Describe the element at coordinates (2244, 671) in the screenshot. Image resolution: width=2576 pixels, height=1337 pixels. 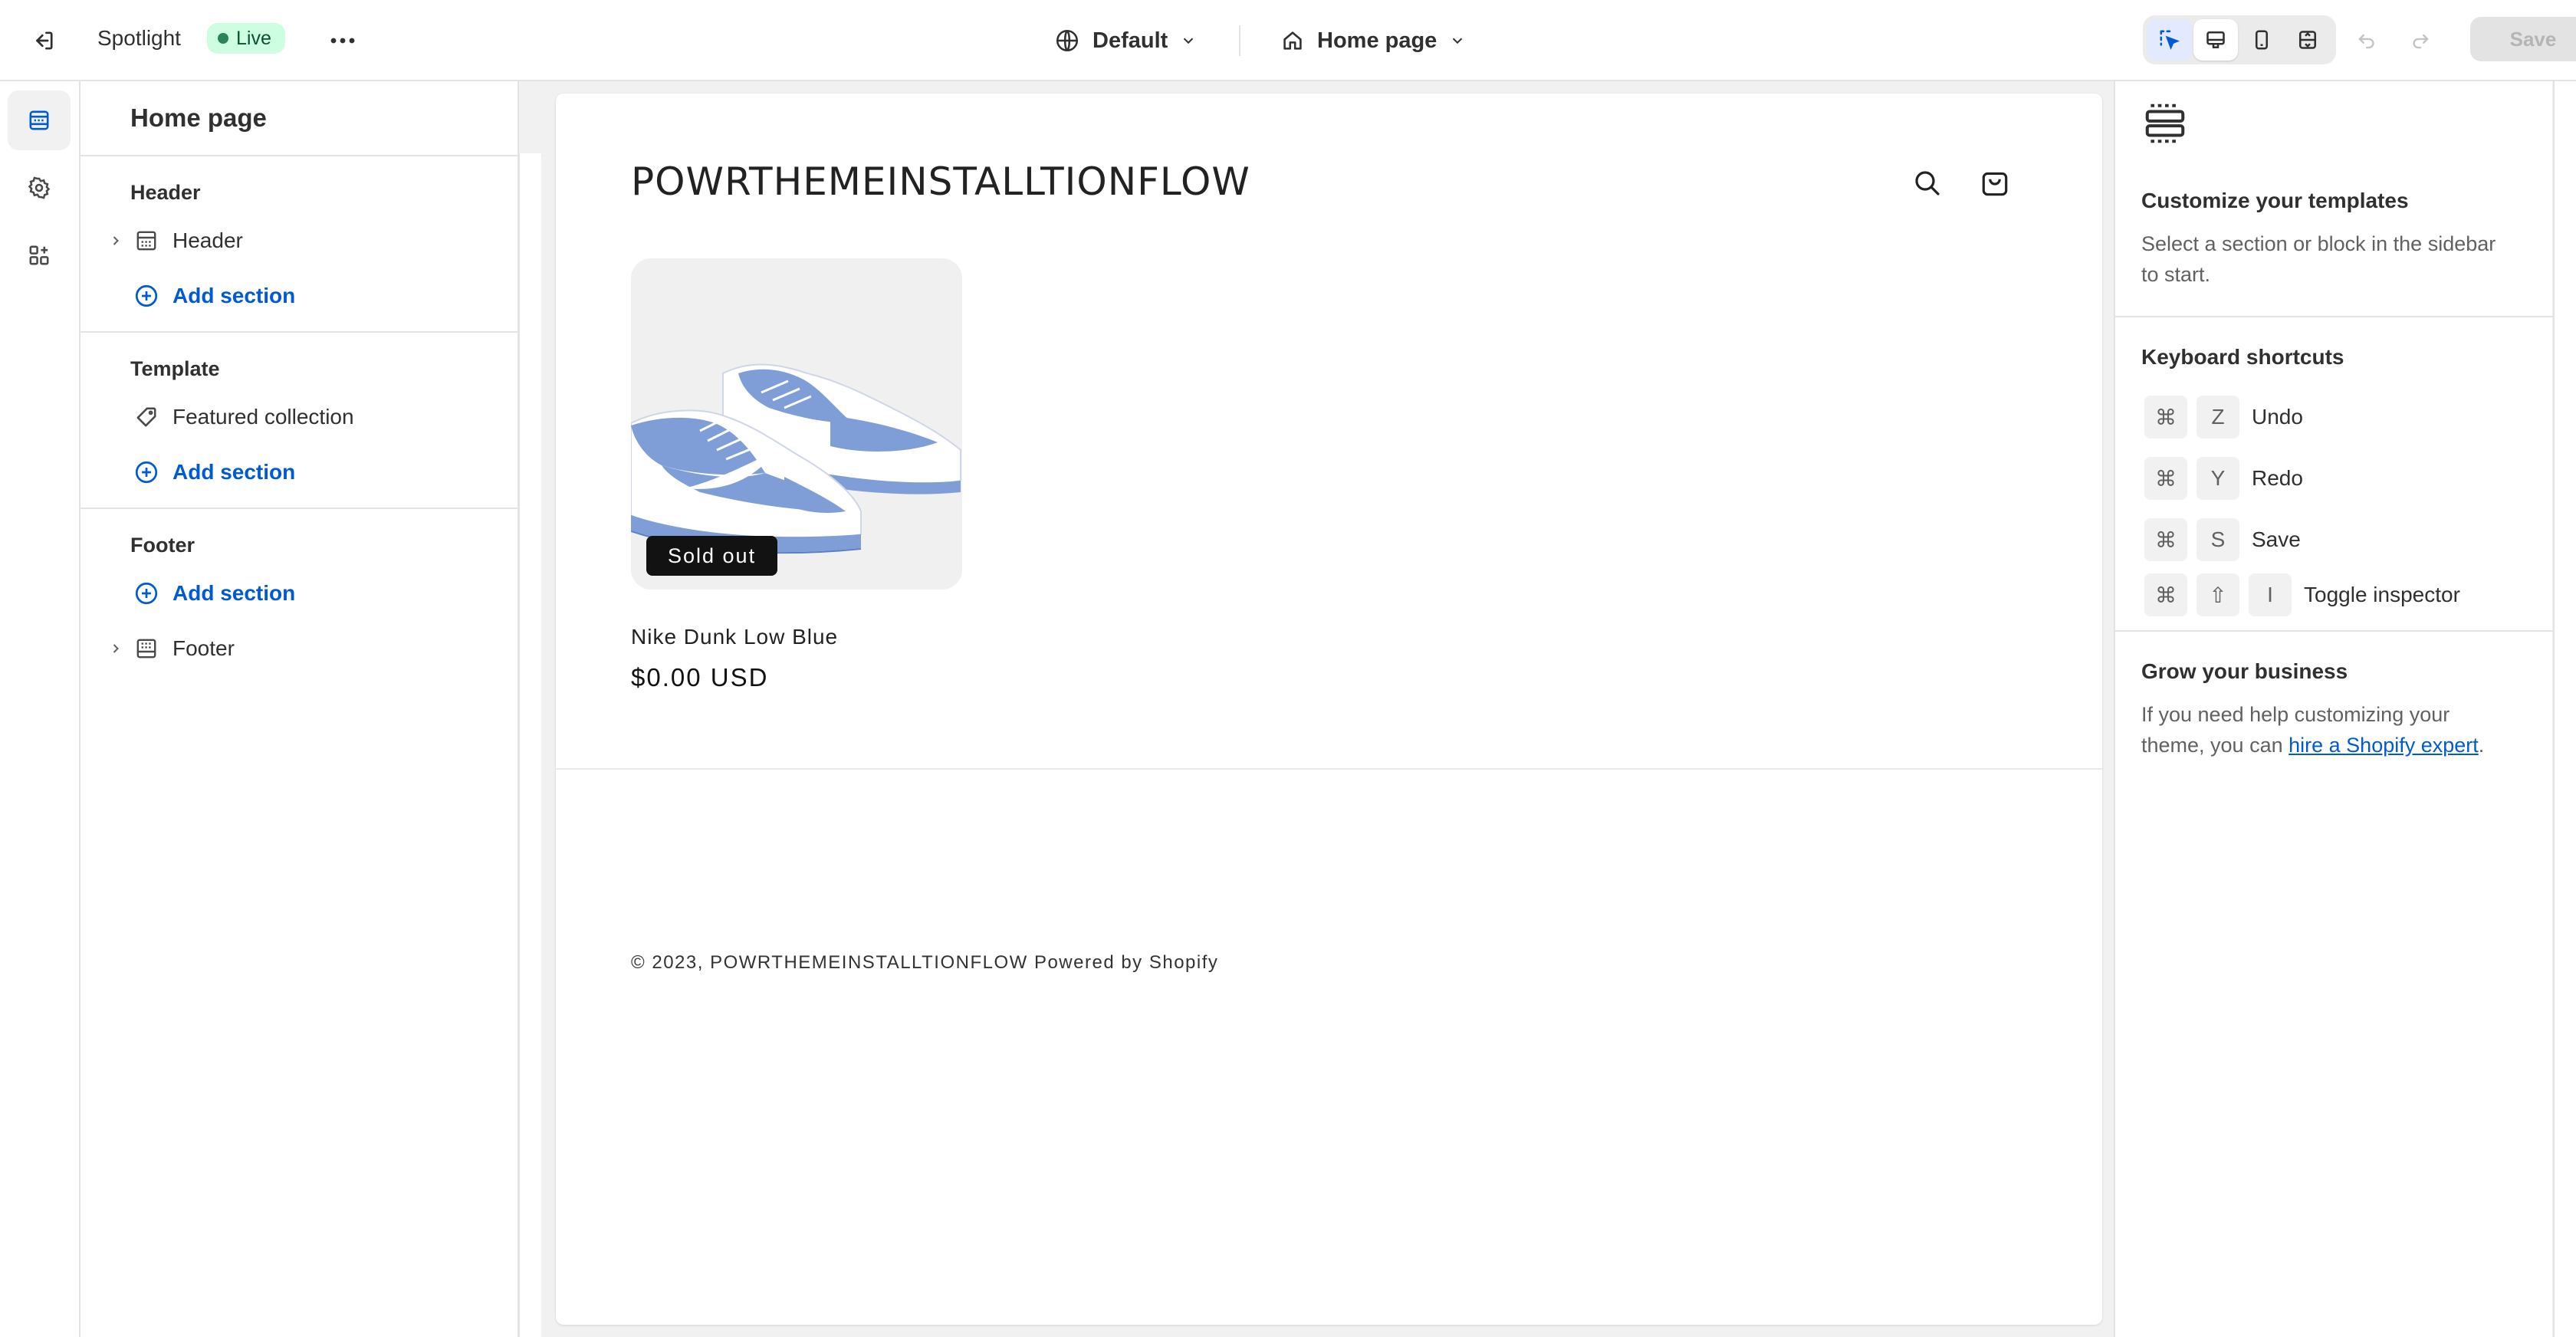
I see `grow-title: Grow your business` at that location.